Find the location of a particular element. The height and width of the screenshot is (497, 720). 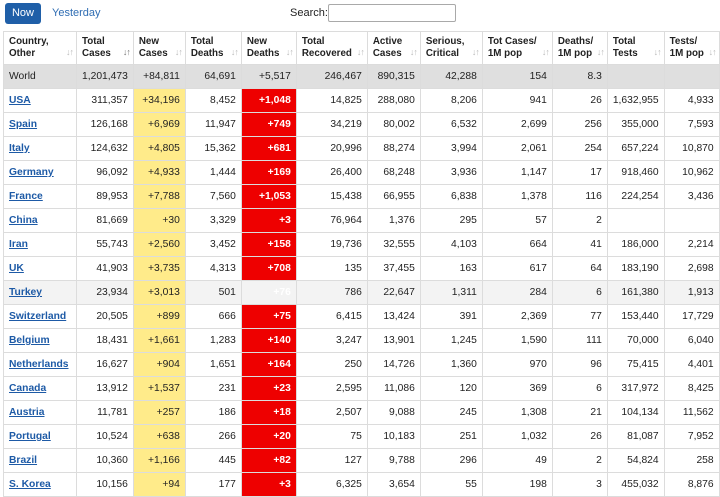

cell-totd: 1,651 is located at coordinates (213, 364).